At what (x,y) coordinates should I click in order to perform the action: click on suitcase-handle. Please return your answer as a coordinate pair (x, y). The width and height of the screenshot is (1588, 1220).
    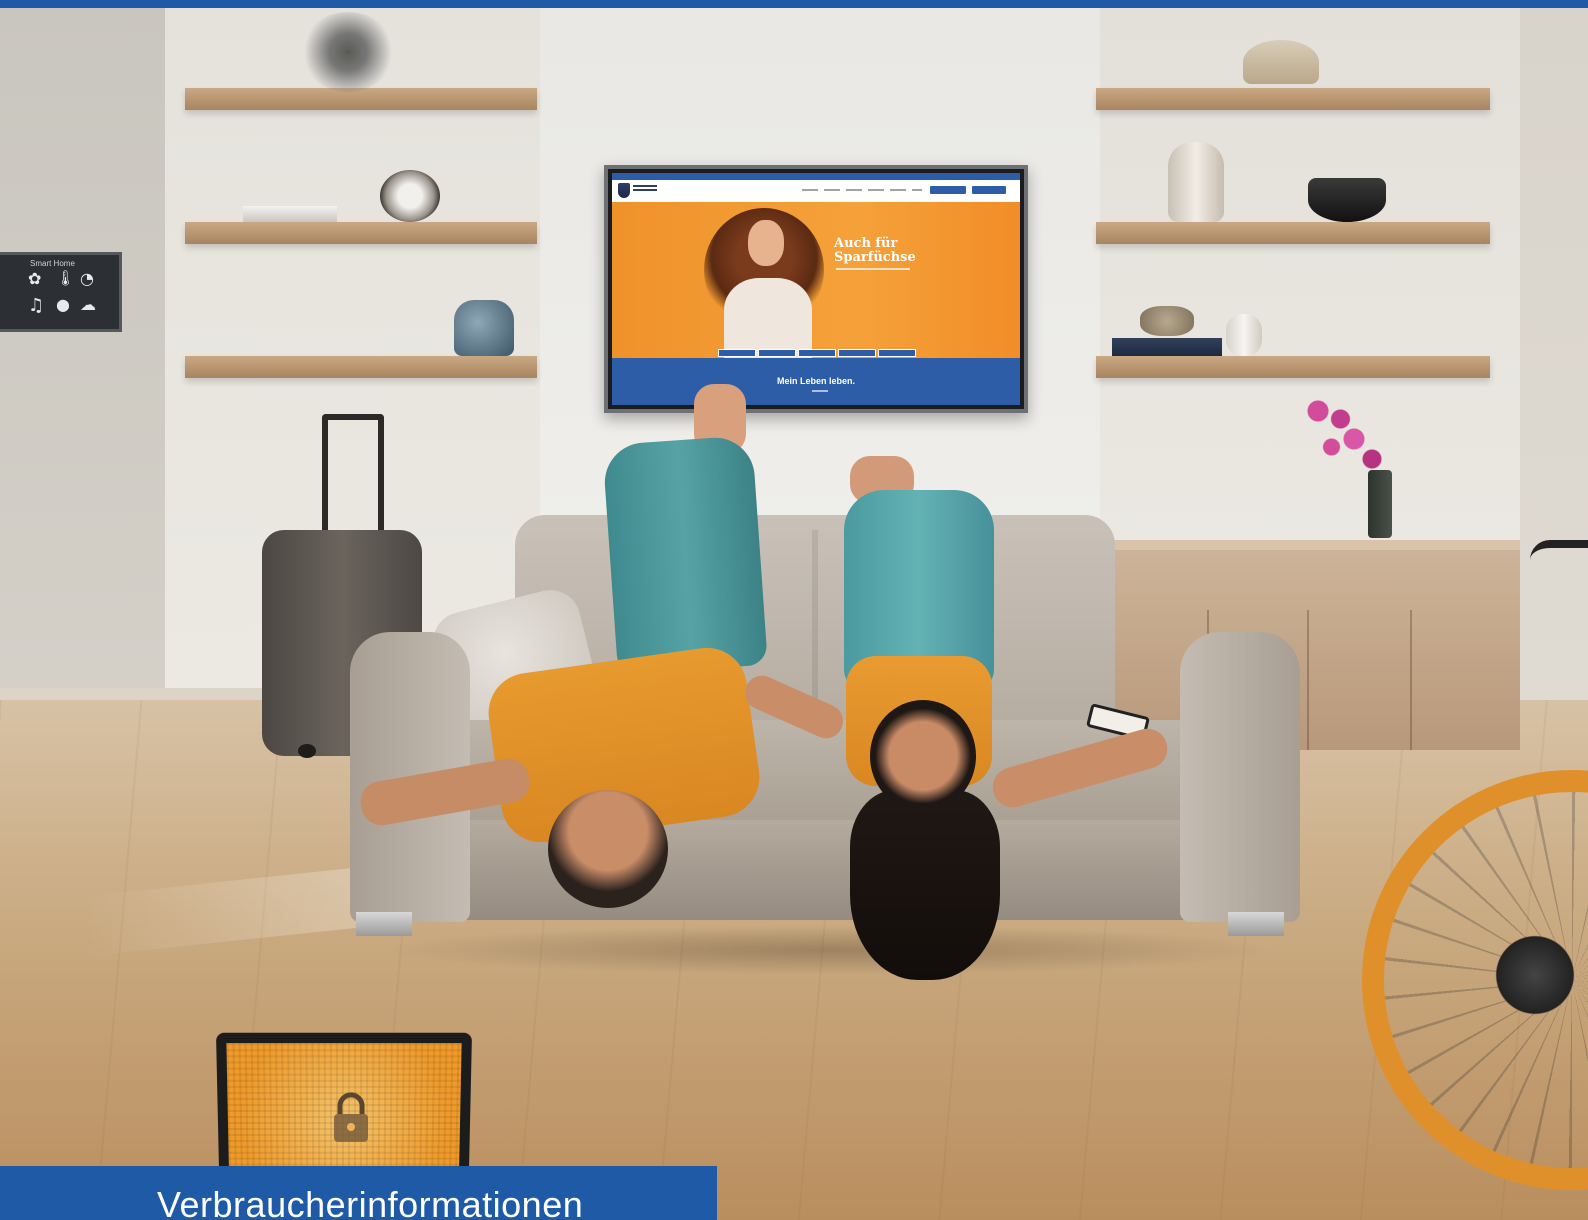
    Looking at the image, I should click on (353, 474).